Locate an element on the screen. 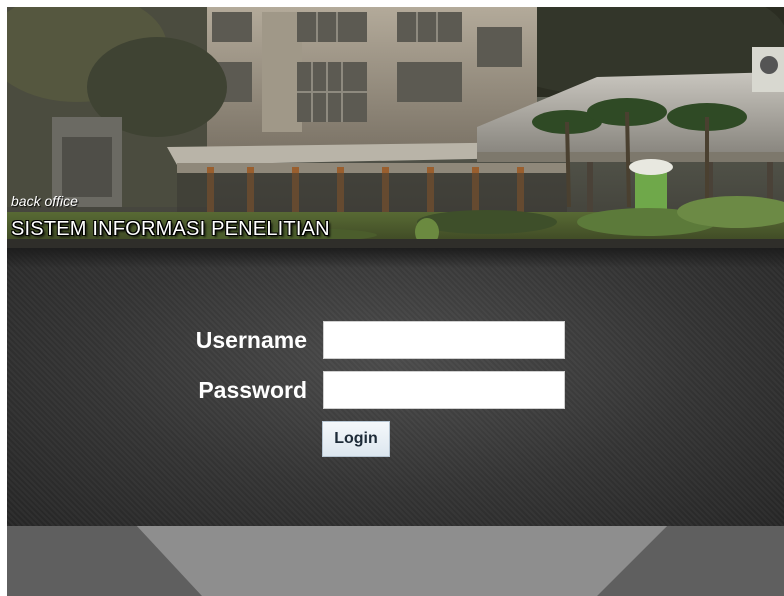 The width and height of the screenshot is (784, 596). login-button: Login is located at coordinates (356, 439).